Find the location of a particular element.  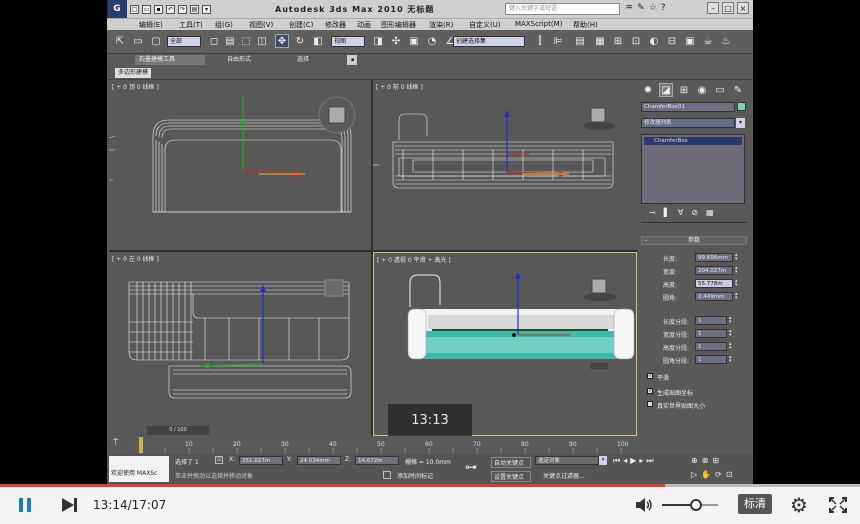

menu-animation: 动画 is located at coordinates (364, 25).